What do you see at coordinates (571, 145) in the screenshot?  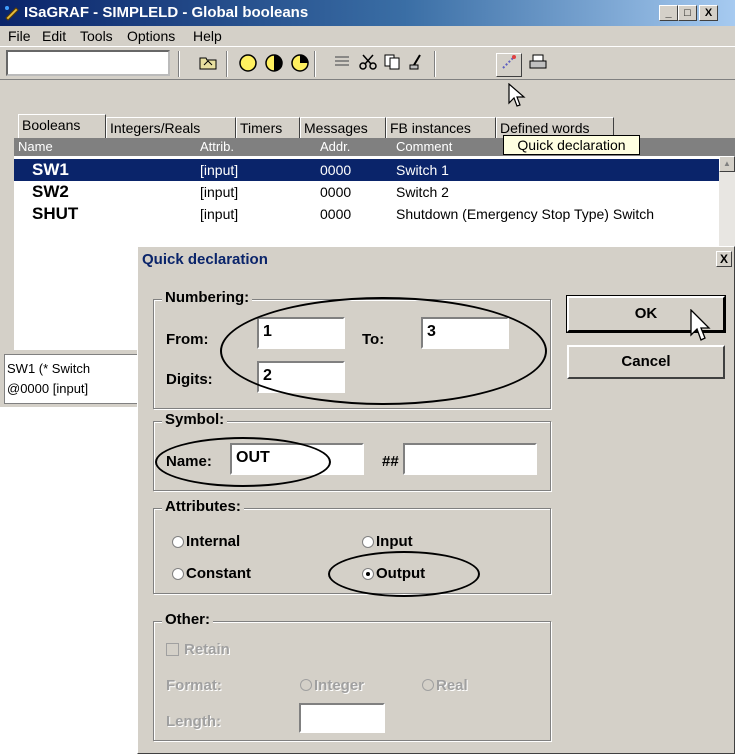 I see `tooltip: Quick declaration` at bounding box center [571, 145].